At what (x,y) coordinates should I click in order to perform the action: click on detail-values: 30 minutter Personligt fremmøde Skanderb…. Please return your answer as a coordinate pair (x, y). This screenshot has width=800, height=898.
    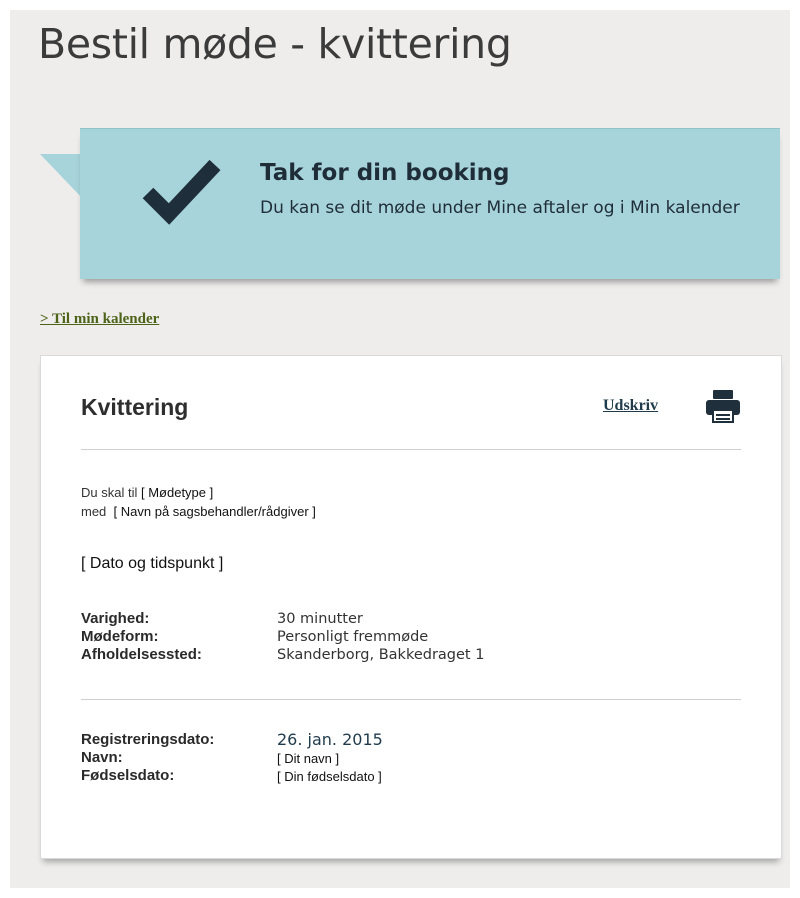
    Looking at the image, I should click on (380, 637).